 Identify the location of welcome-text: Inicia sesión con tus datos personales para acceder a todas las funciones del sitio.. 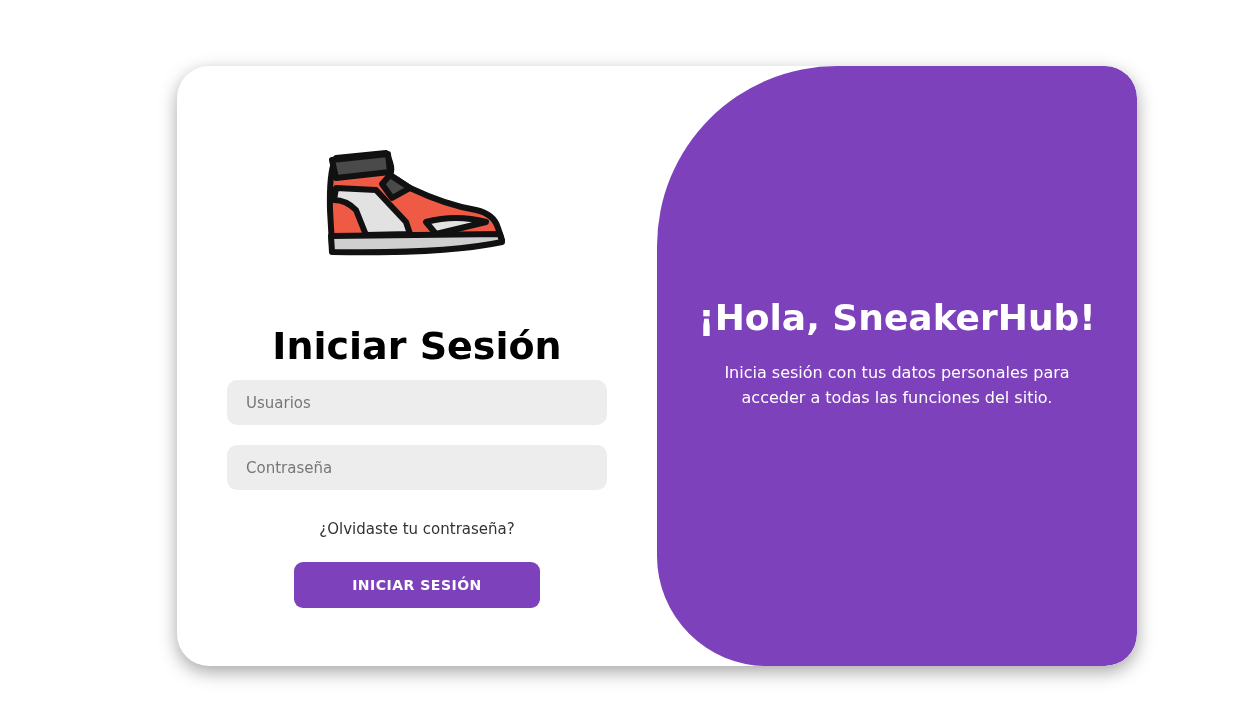
(897, 385).